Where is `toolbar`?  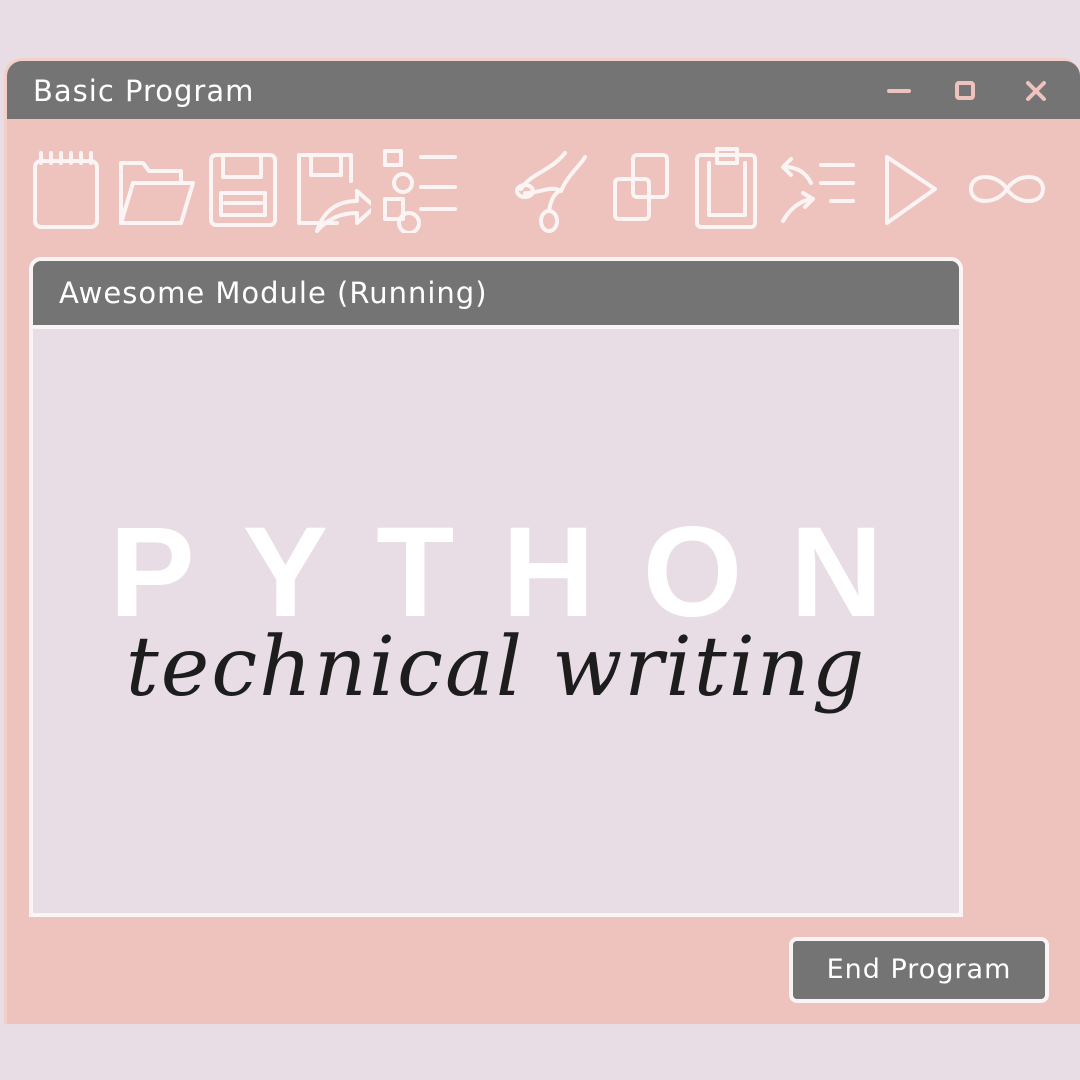
toolbar is located at coordinates (542, 188).